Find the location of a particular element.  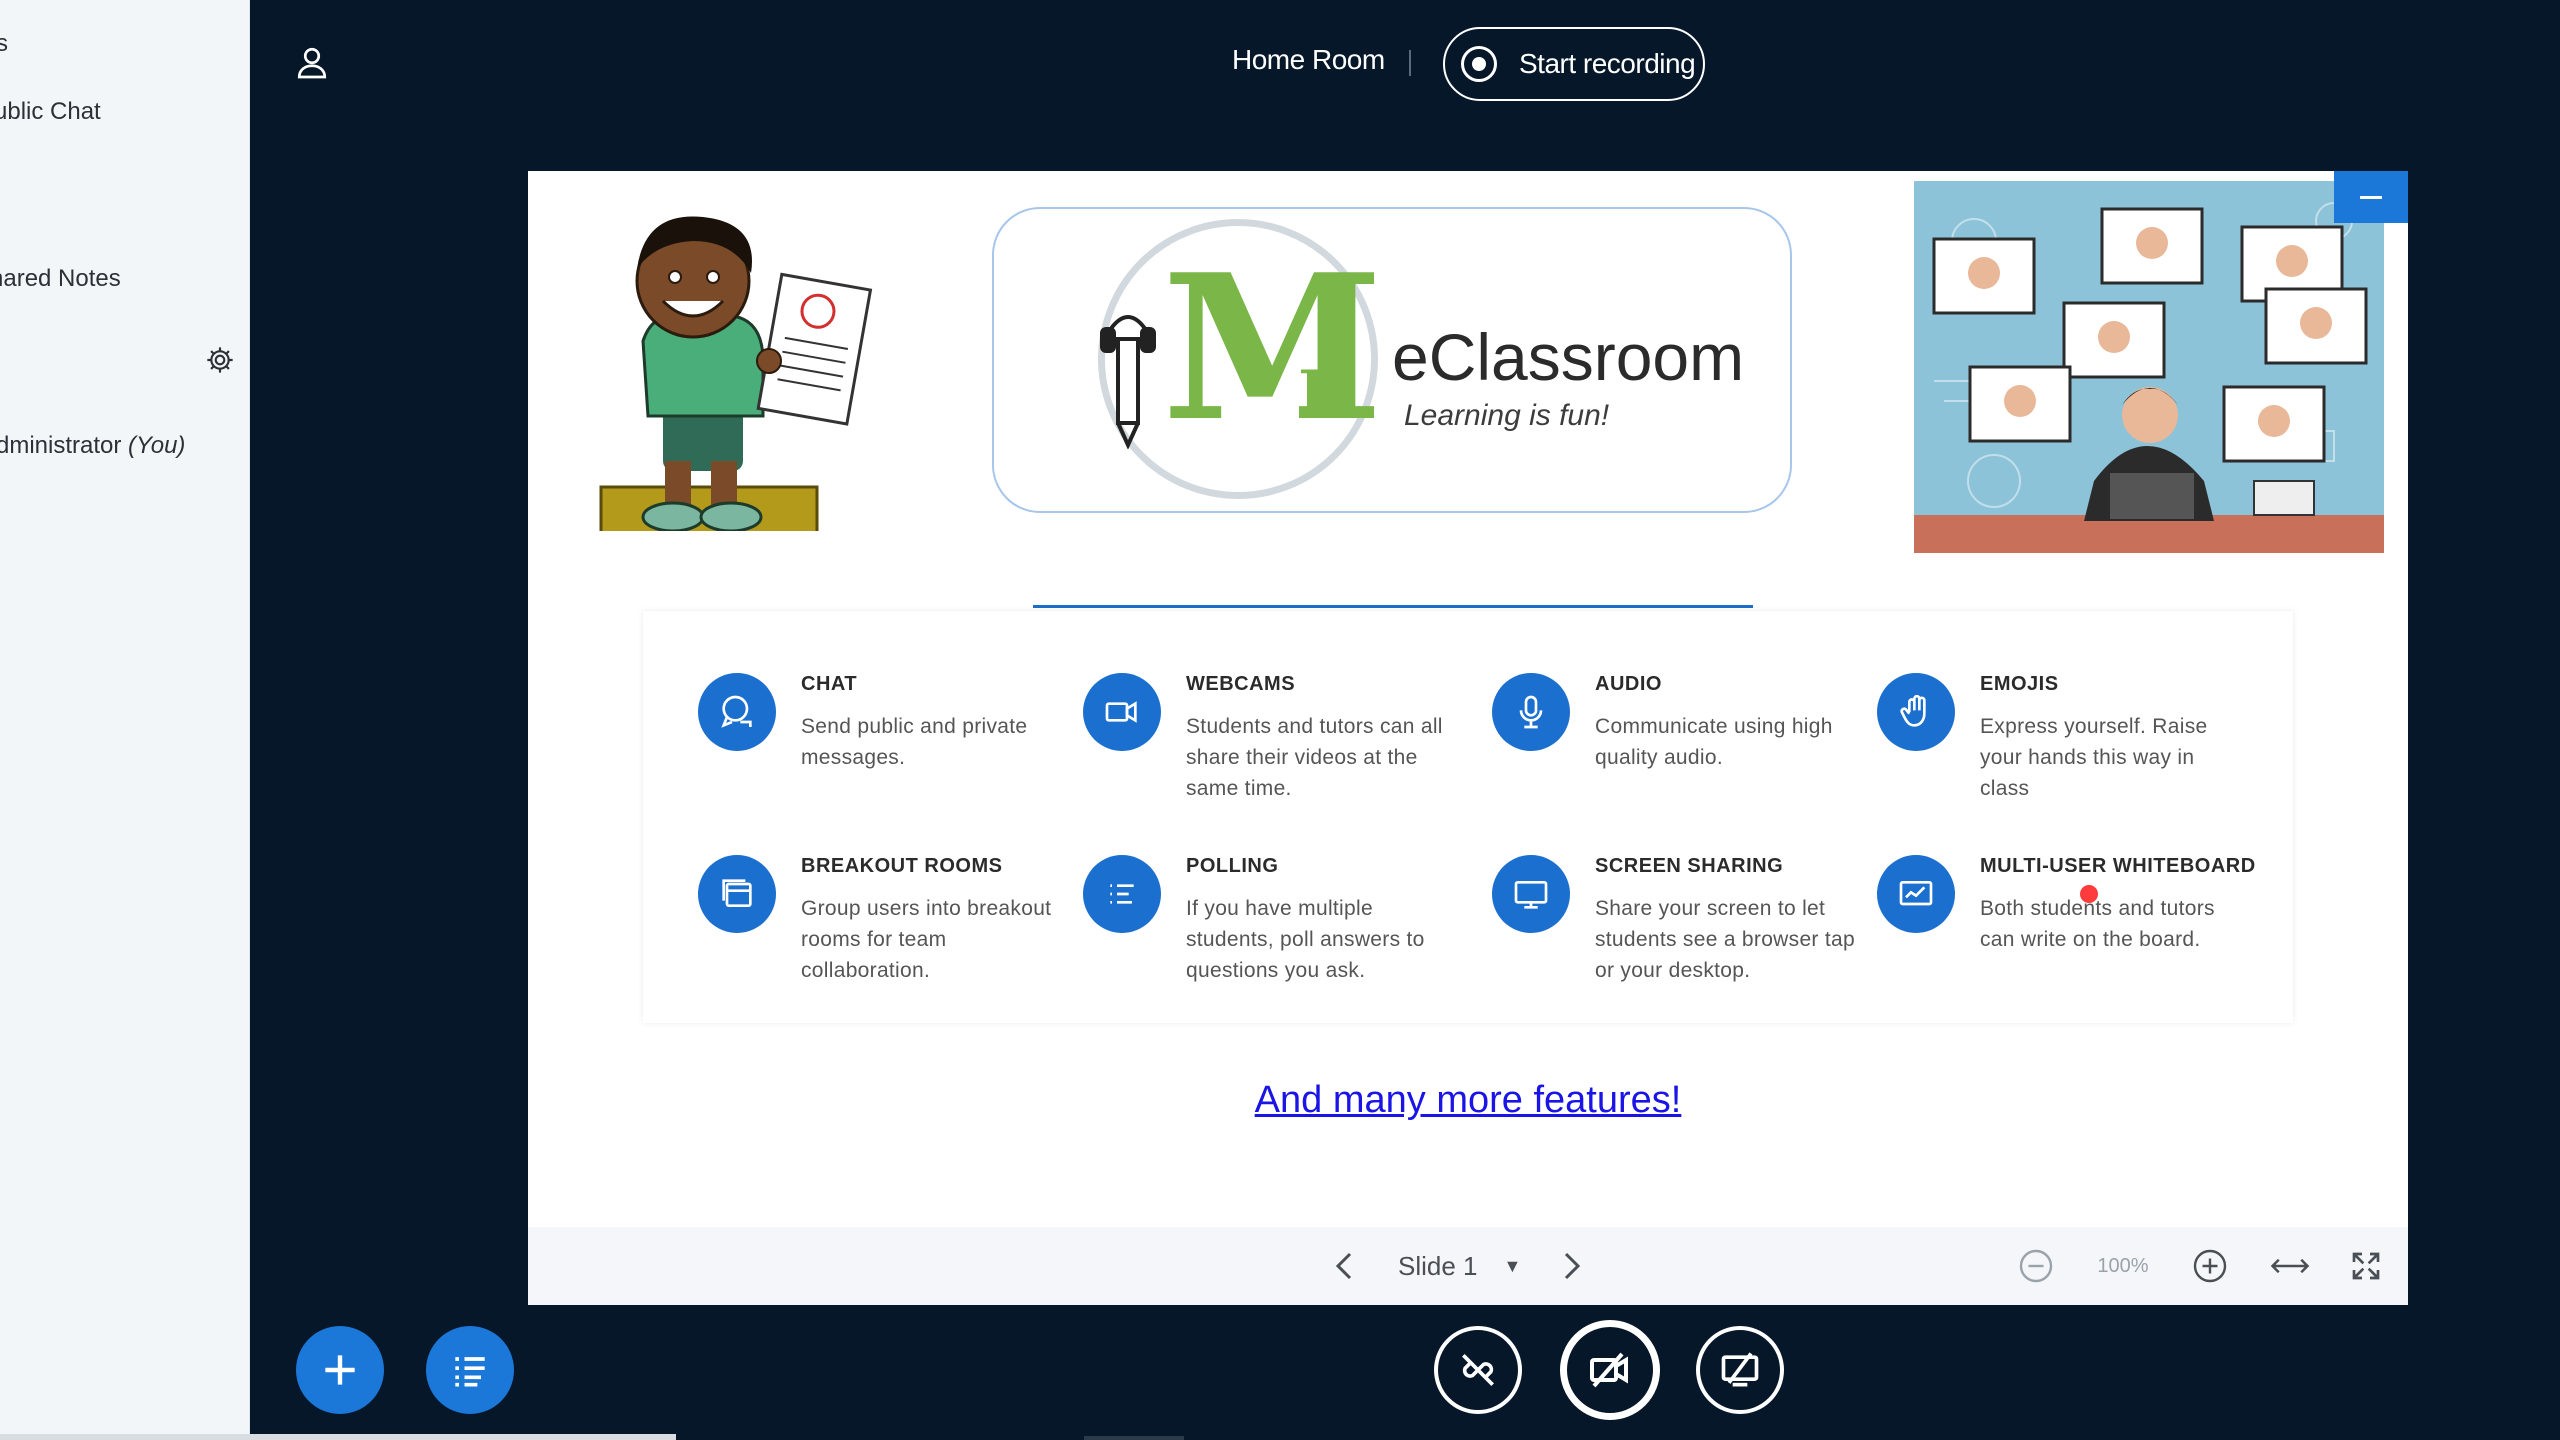

list-icon is located at coordinates (470, 1372).